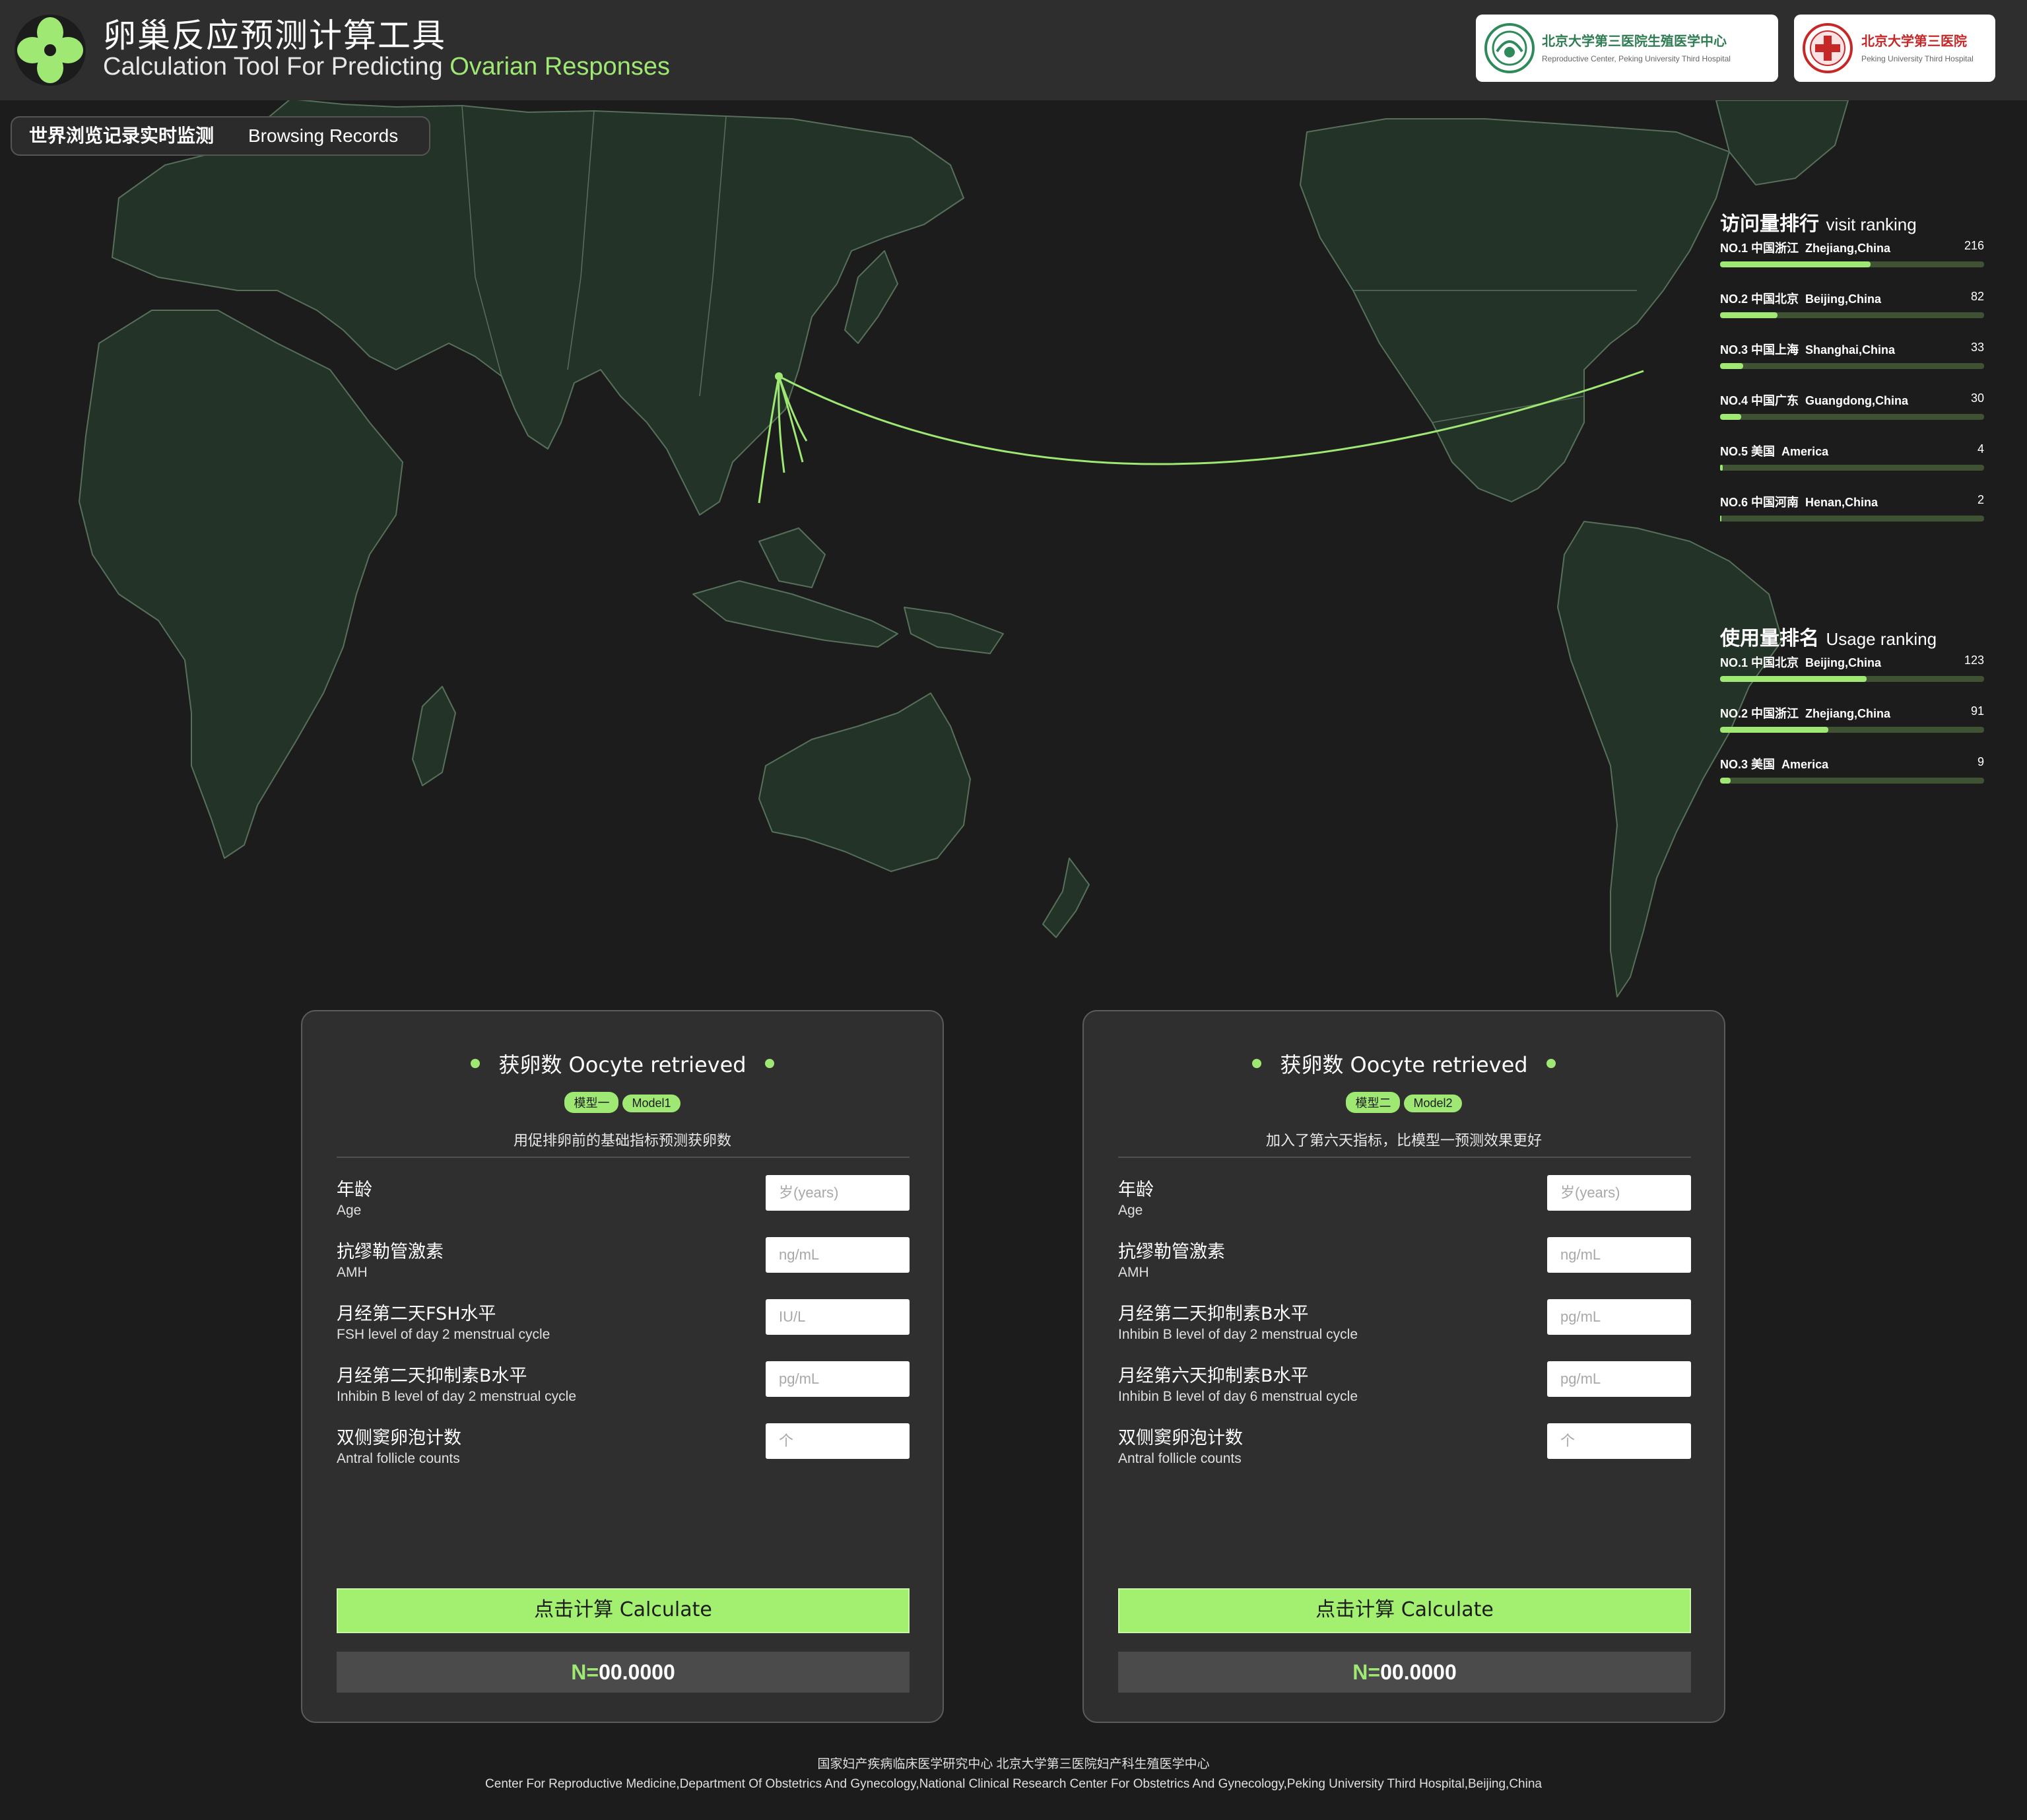 The image size is (2027, 1820). Describe the element at coordinates (1404, 1141) in the screenshot. I see `model2-description: 加入了第六天指标，比模型一预测效果更好` at that location.